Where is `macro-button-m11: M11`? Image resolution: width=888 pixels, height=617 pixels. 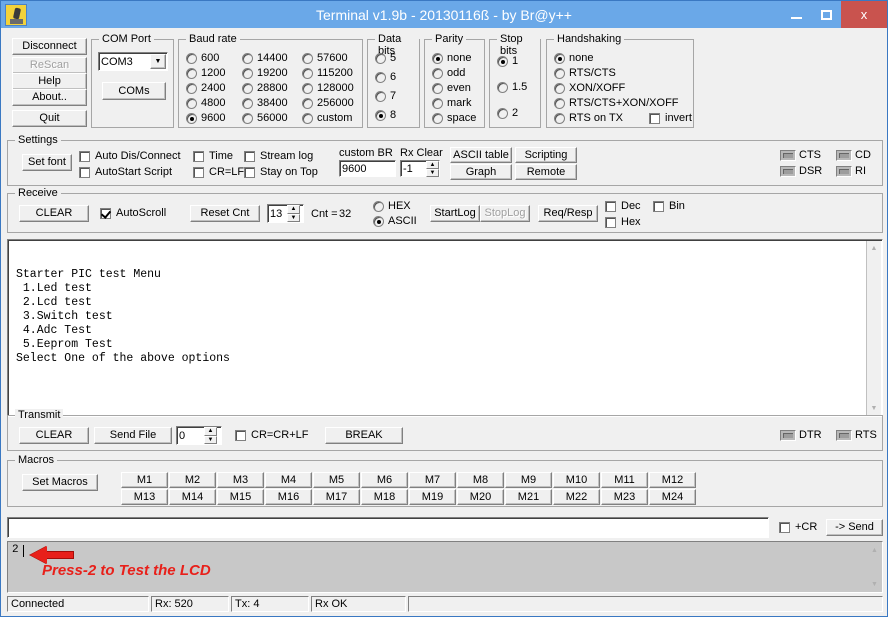 macro-button-m11: M11 is located at coordinates (624, 480).